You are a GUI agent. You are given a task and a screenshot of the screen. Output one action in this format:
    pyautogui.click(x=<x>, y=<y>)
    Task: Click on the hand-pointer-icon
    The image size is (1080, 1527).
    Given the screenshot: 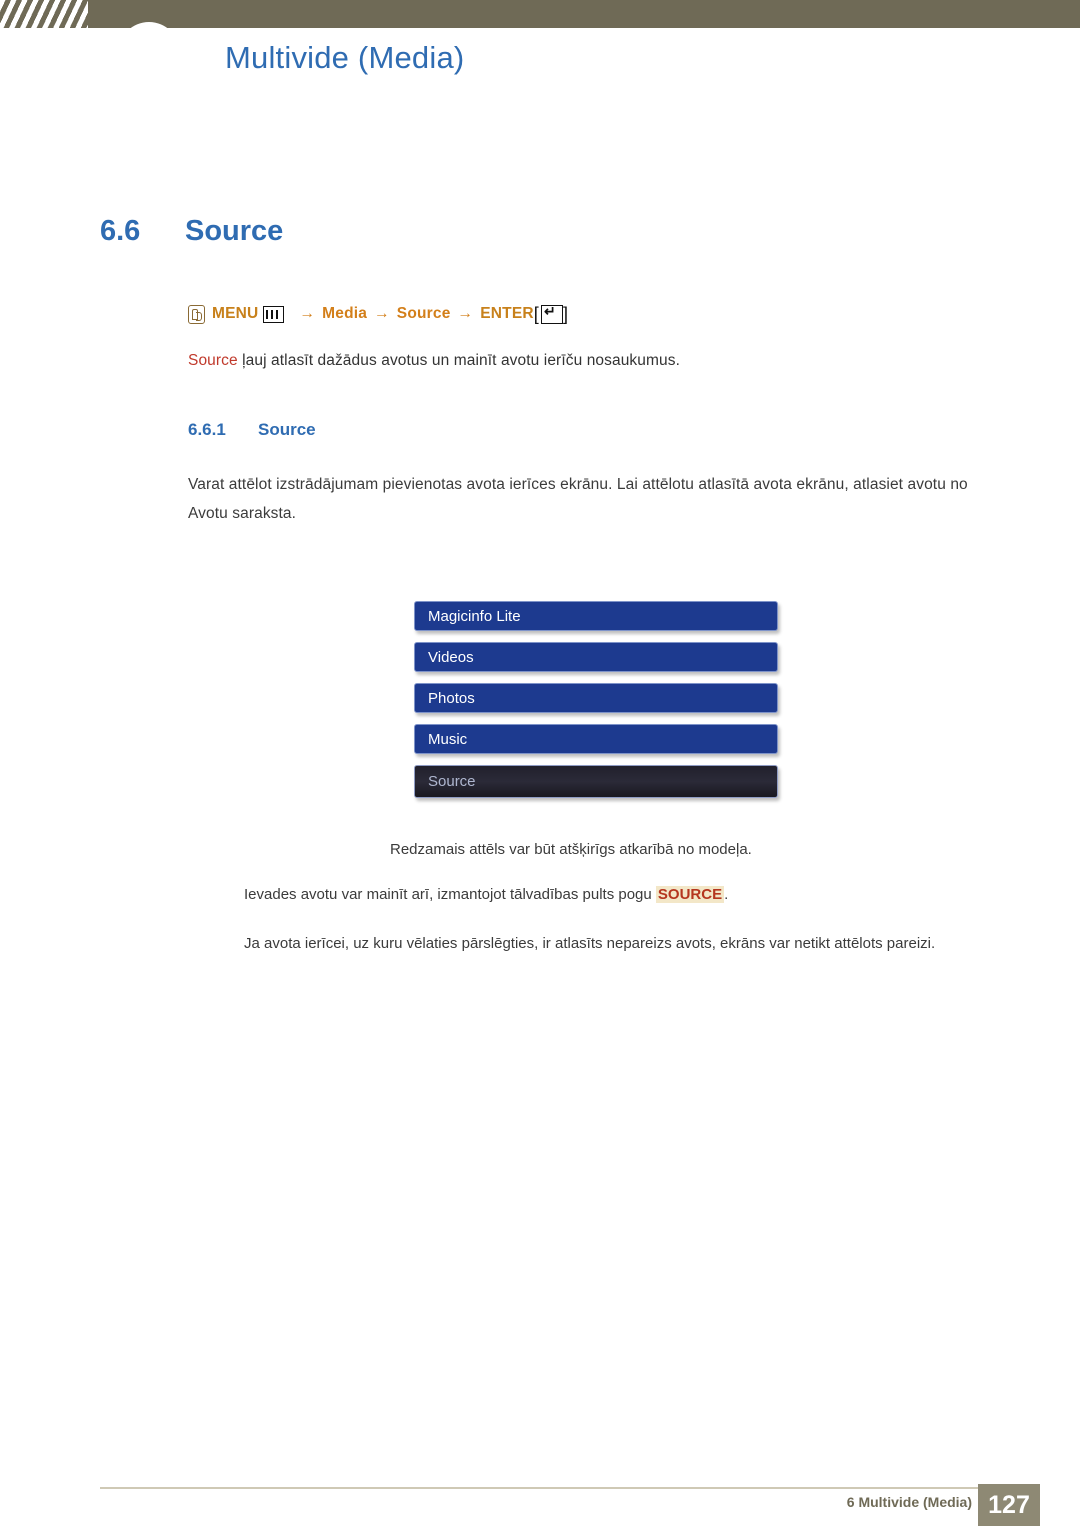 What is the action you would take?
    pyautogui.click(x=196, y=314)
    